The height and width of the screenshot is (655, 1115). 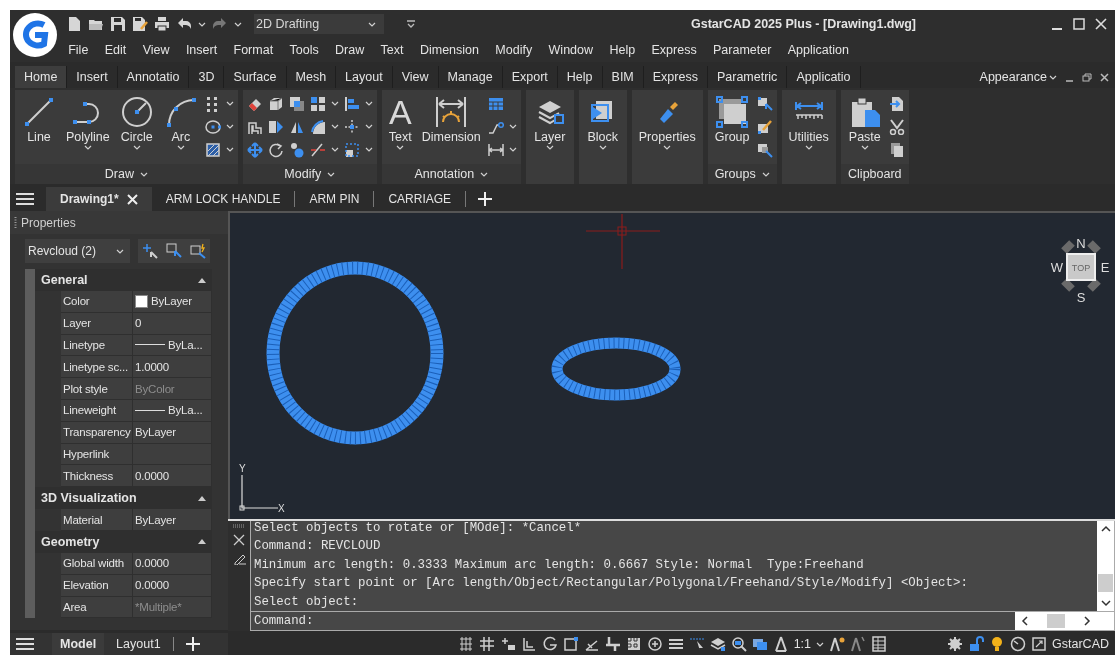 What do you see at coordinates (514, 50) in the screenshot?
I see `menu-item: Modify` at bounding box center [514, 50].